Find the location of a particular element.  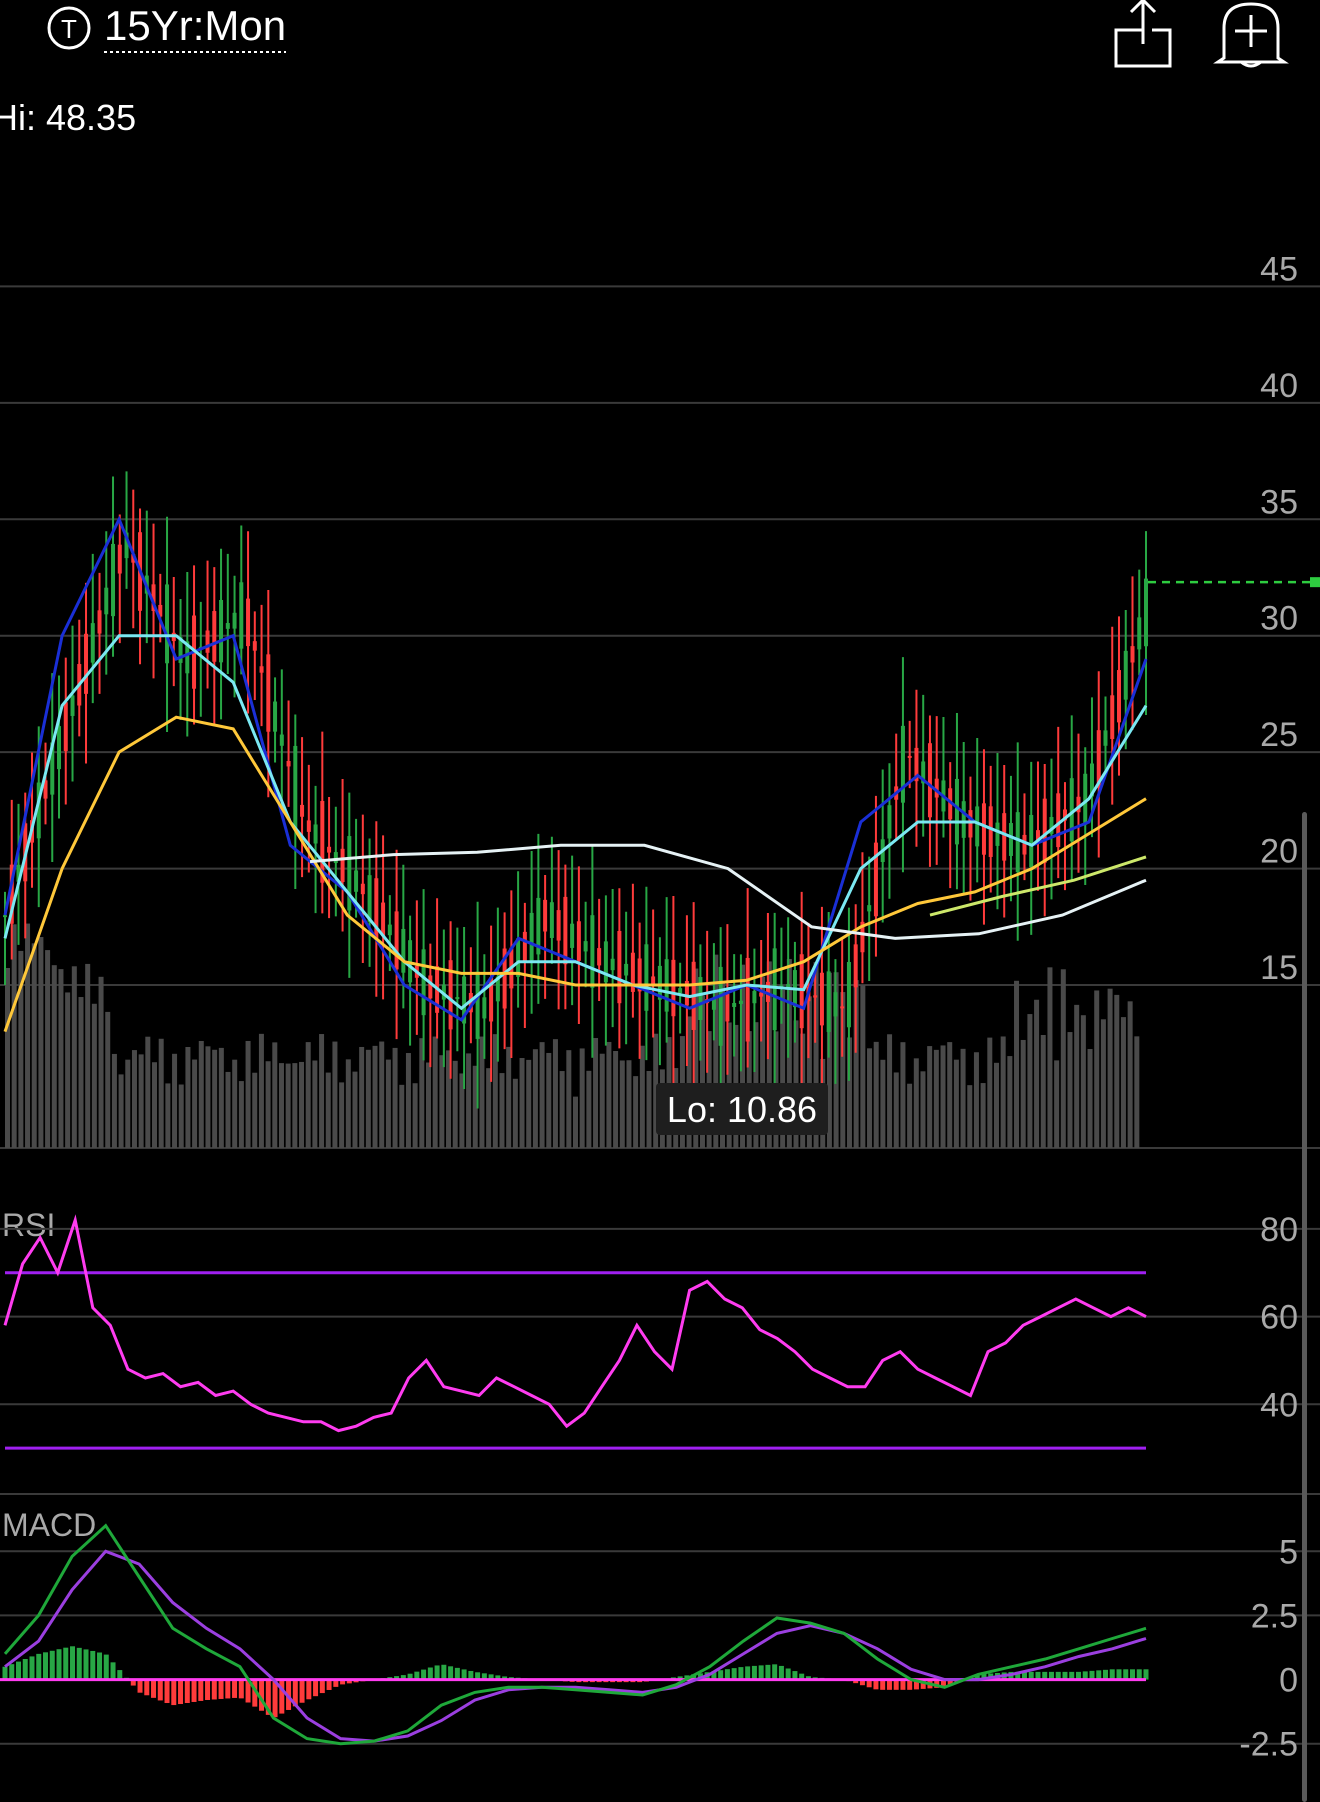

macd-tick-0: 0 is located at coordinates (1288, 1681).